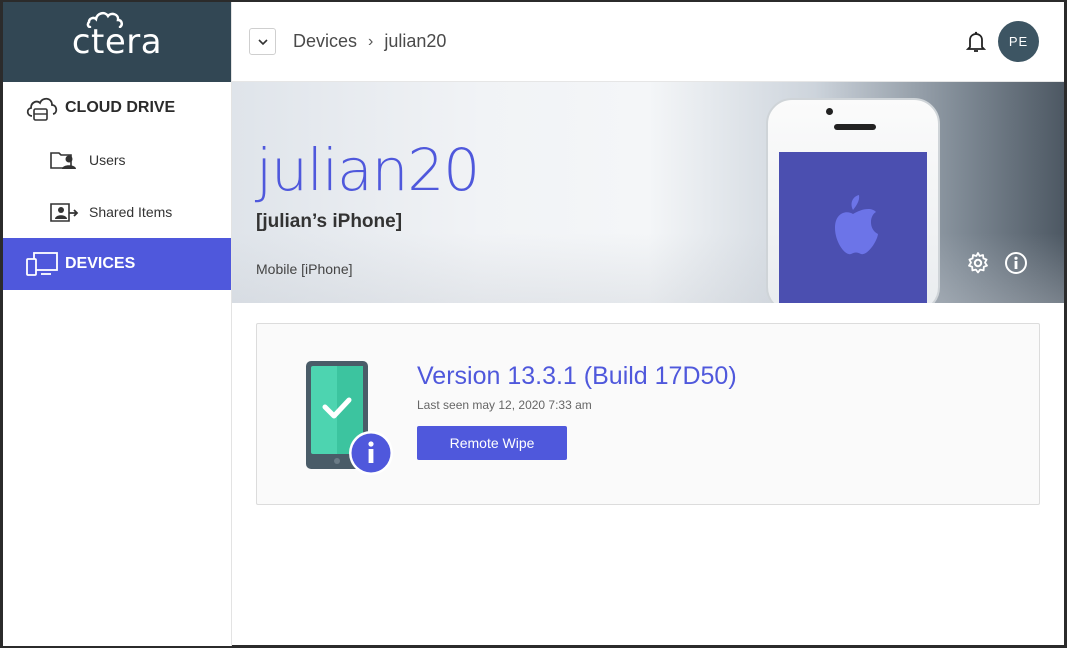 This screenshot has height=648, width=1067. I want to click on ctera-logo: ctera, so click(117, 36).